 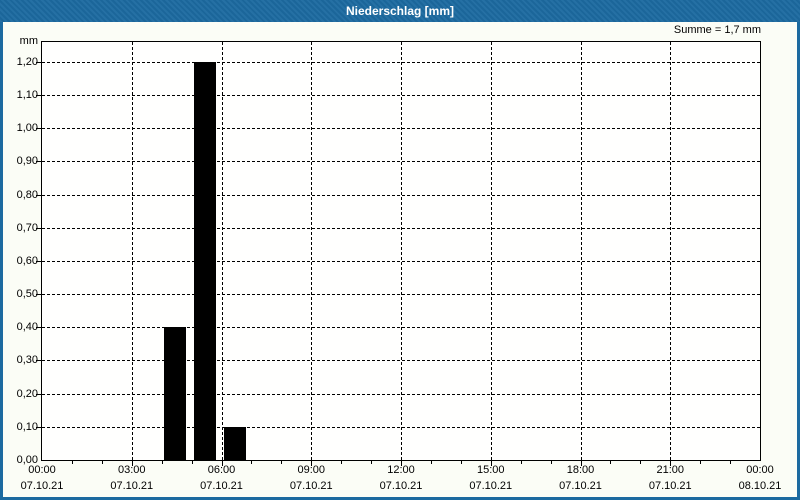 I want to click on y-tick-label: 0,20, so click(x=27, y=393).